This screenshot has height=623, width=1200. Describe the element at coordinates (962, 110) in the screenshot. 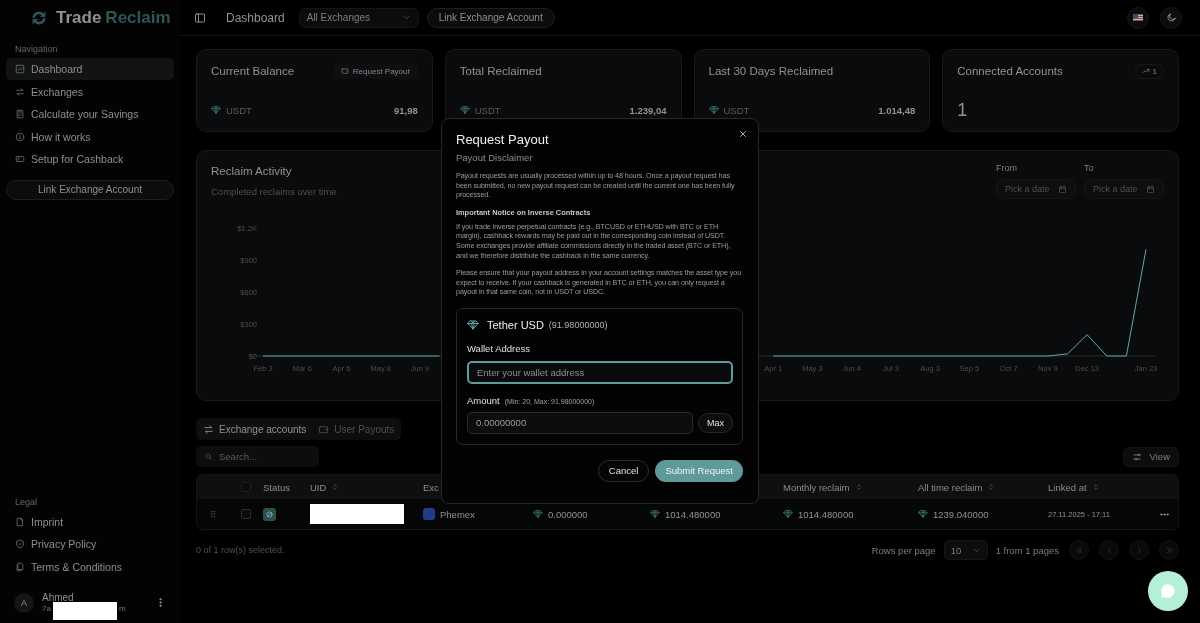

I see `stat-value: 1` at that location.